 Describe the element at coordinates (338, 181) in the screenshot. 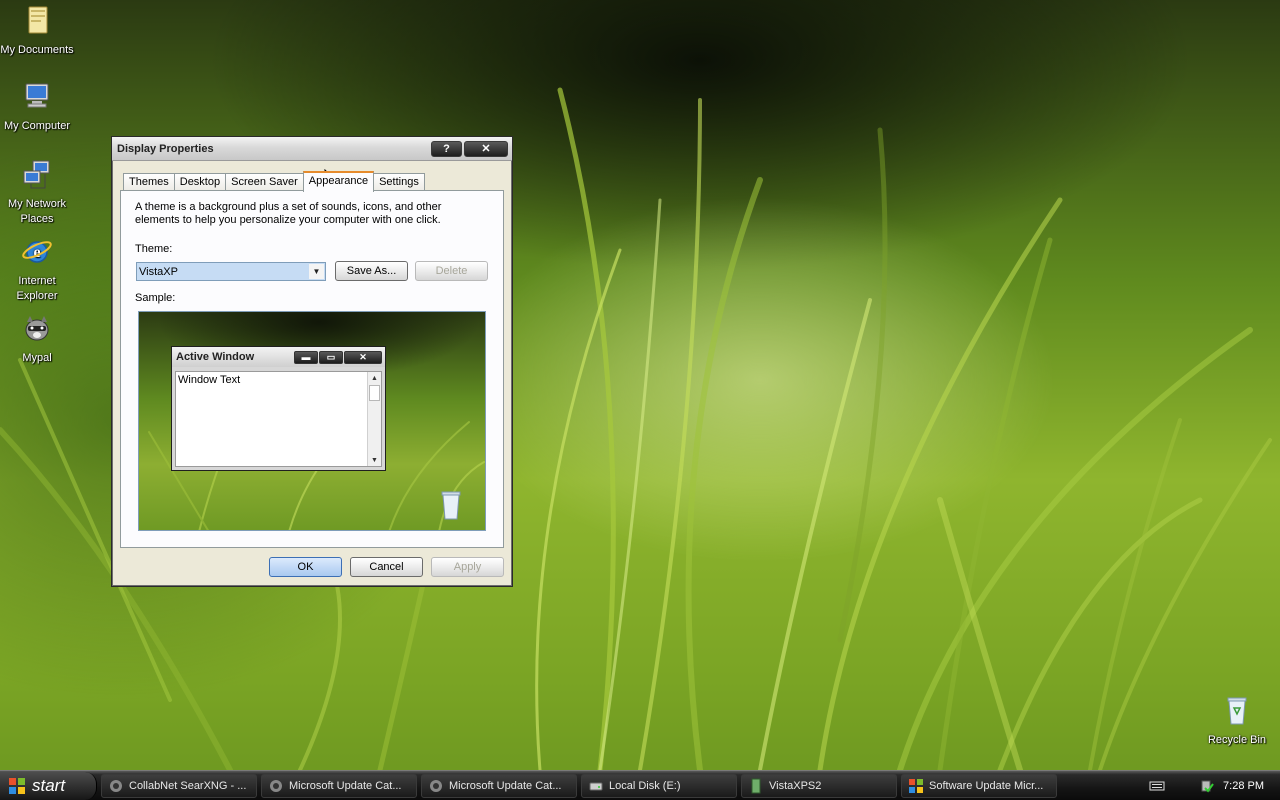

I see `tab-appearance: Appearance` at that location.